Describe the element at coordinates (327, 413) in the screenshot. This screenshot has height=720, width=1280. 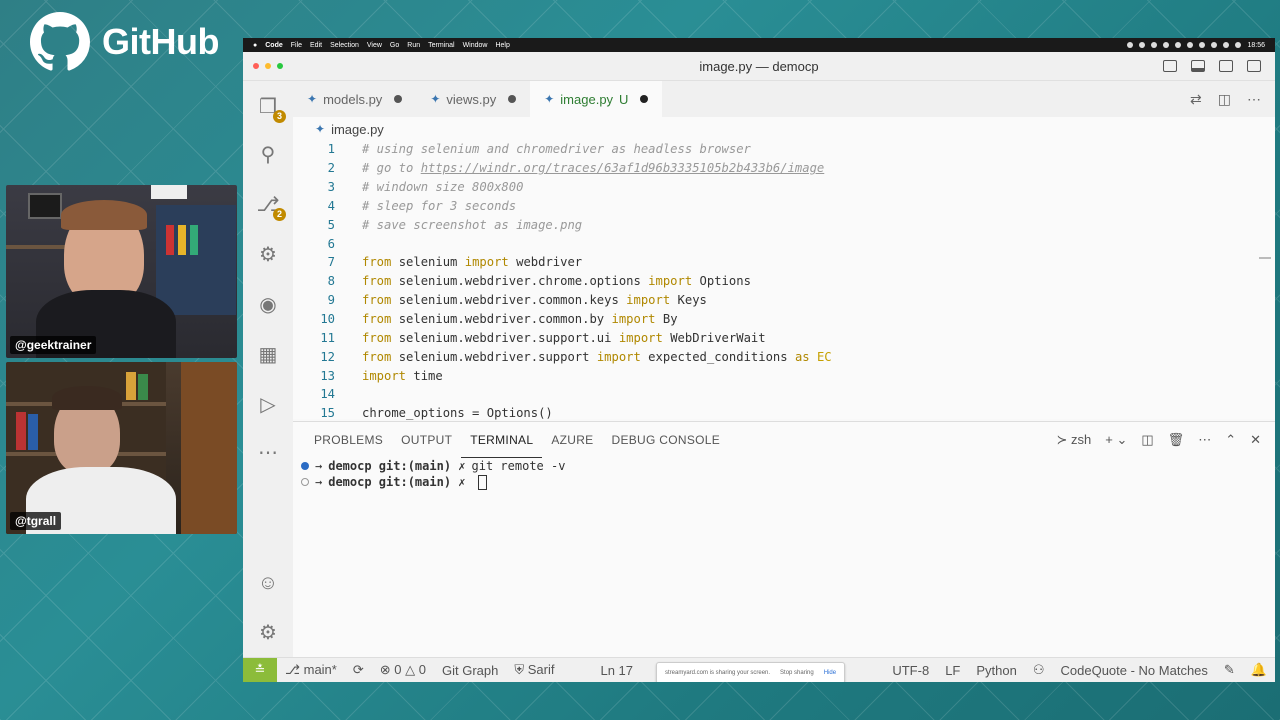
I see `line-number: 15` at that location.